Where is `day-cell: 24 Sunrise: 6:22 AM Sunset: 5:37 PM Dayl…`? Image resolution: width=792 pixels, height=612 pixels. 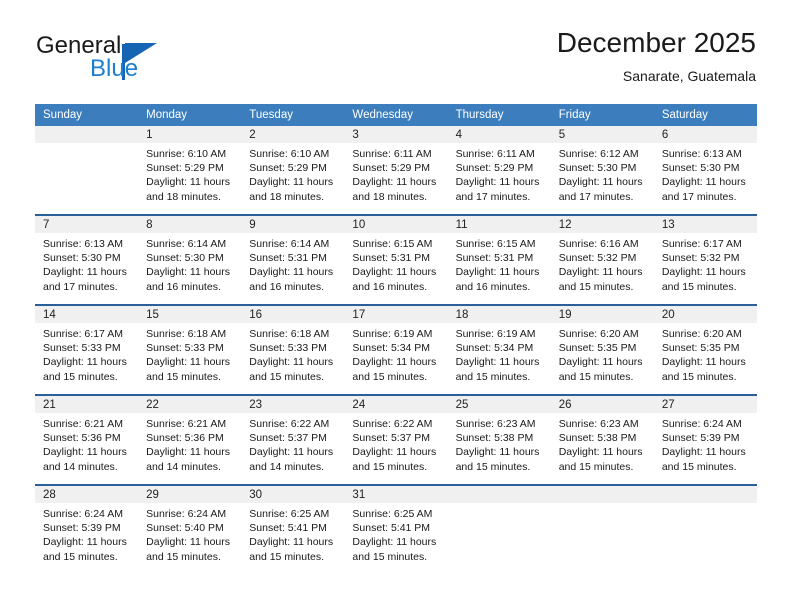 day-cell: 24 Sunrise: 6:22 AM Sunset: 5:37 PM Dayl… is located at coordinates (396, 439).